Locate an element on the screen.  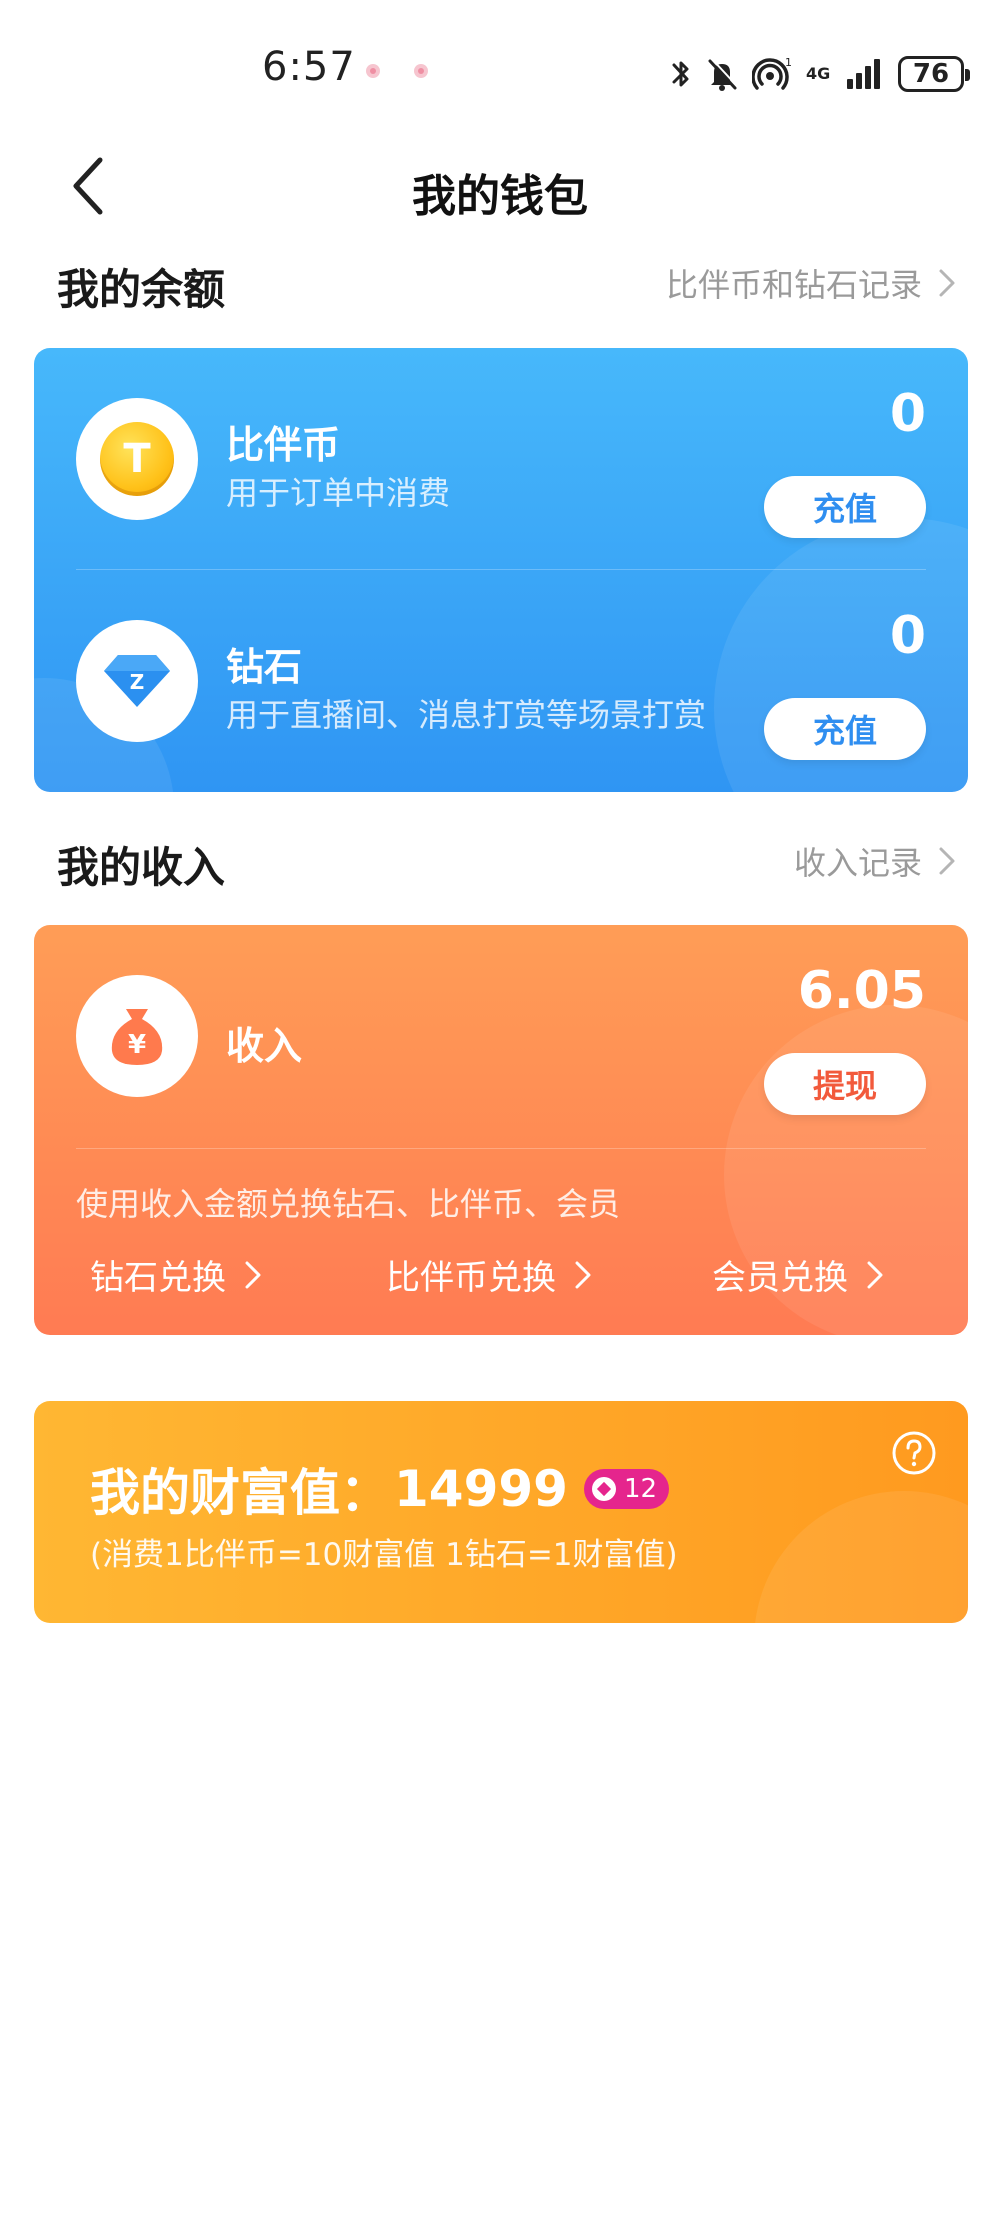
diamond-balance: 0 is located at coordinates (907, 636).